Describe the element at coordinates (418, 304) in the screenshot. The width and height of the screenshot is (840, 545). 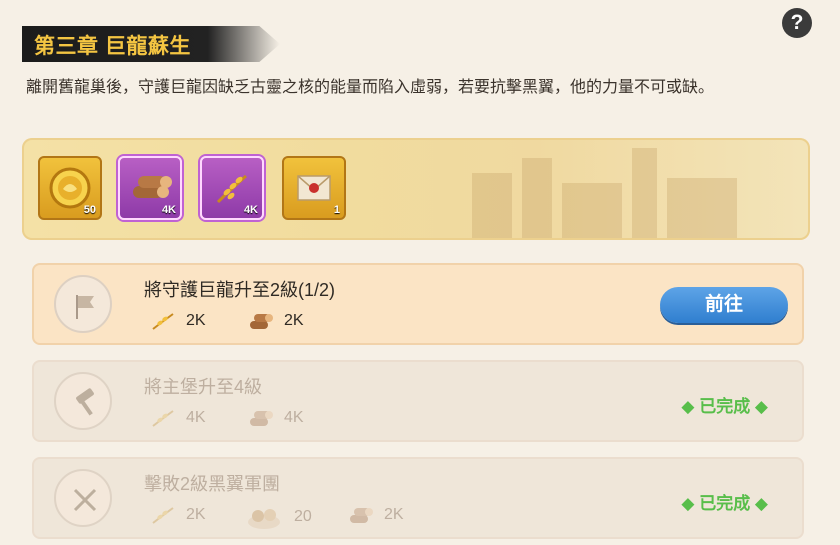
I see `task-row: 將守護巨龍升至2級(1/2) 2K 2K 前往` at that location.